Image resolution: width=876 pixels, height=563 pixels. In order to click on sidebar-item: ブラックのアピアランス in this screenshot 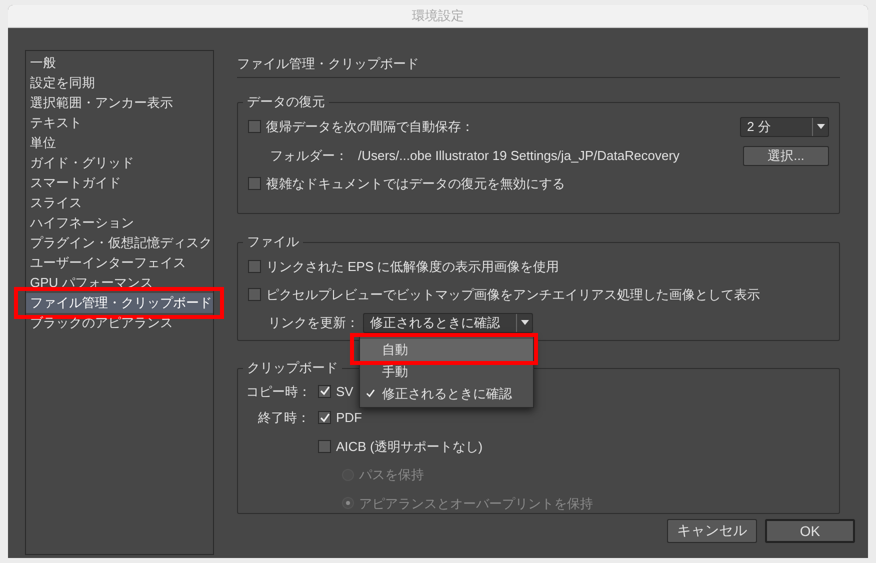, I will do `click(119, 323)`.